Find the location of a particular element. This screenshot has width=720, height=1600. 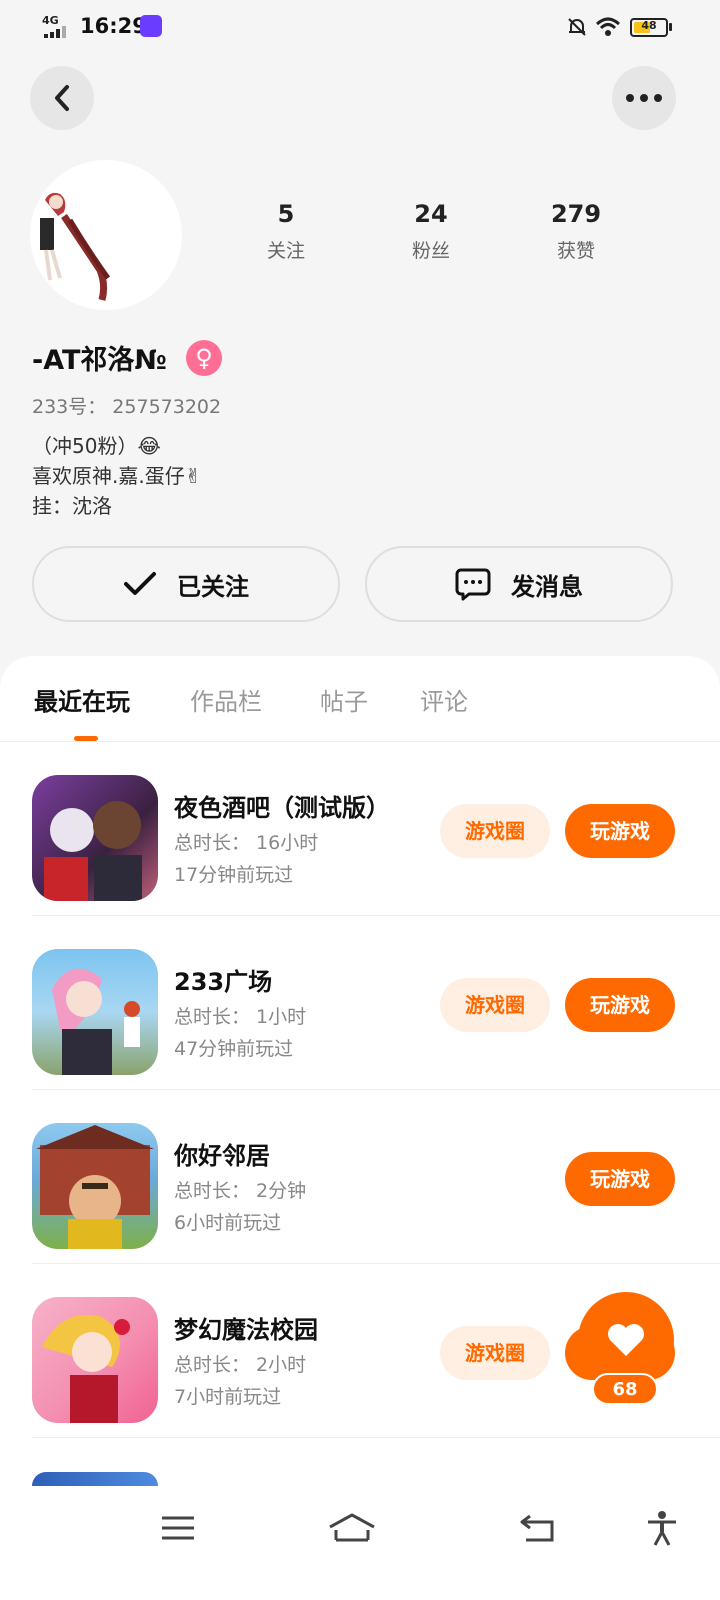

more-button is located at coordinates (644, 98).